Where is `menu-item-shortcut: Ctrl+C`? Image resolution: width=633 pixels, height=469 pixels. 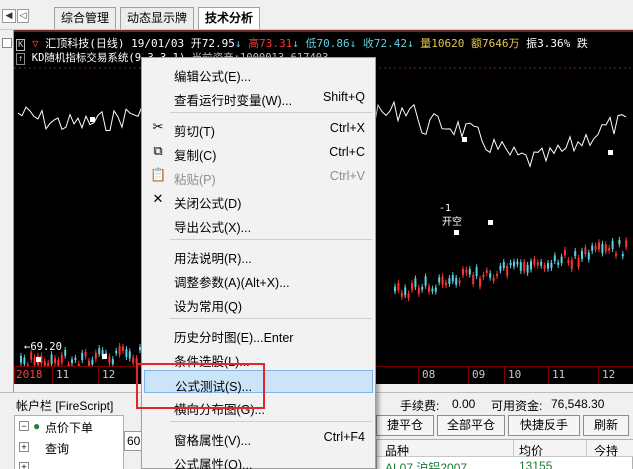
menu-item-shortcut: Ctrl+C is located at coordinates (347, 152).